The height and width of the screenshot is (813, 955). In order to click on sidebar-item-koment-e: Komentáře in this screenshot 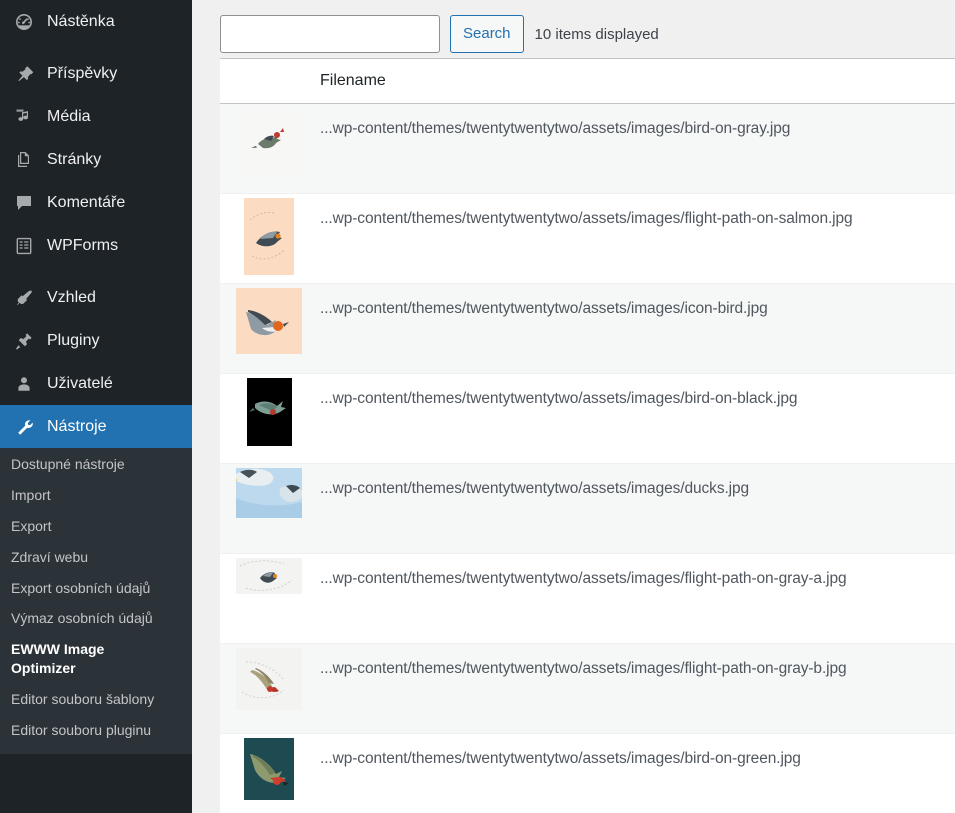, I will do `click(96, 202)`.